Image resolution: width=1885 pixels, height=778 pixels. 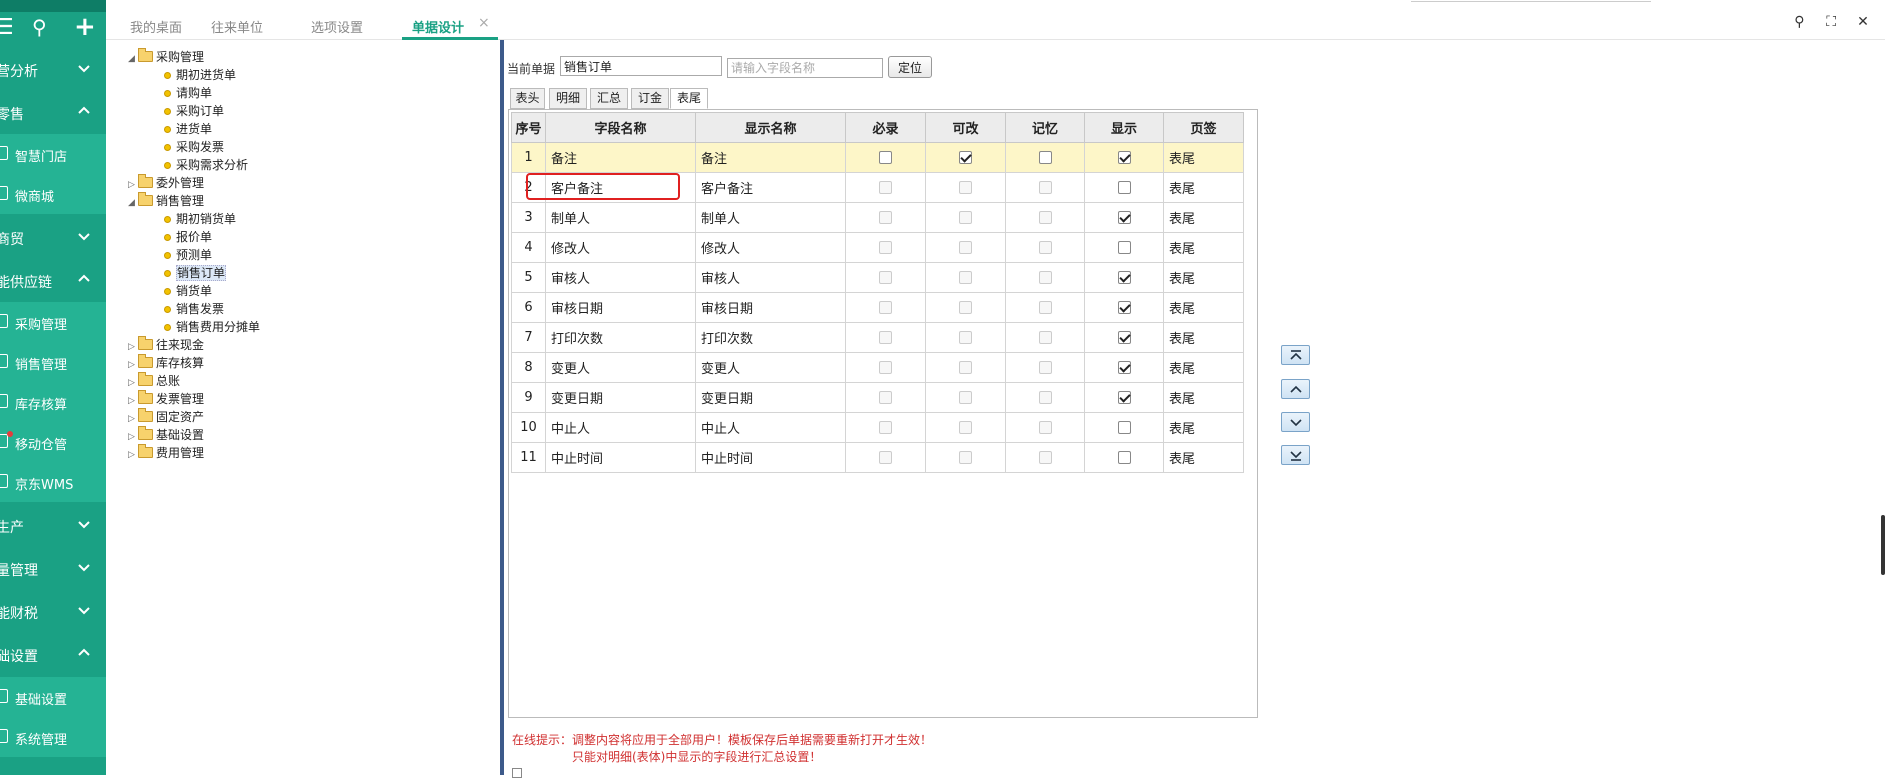 I want to click on sidebar-group: 能供应链, so click(x=53, y=281).